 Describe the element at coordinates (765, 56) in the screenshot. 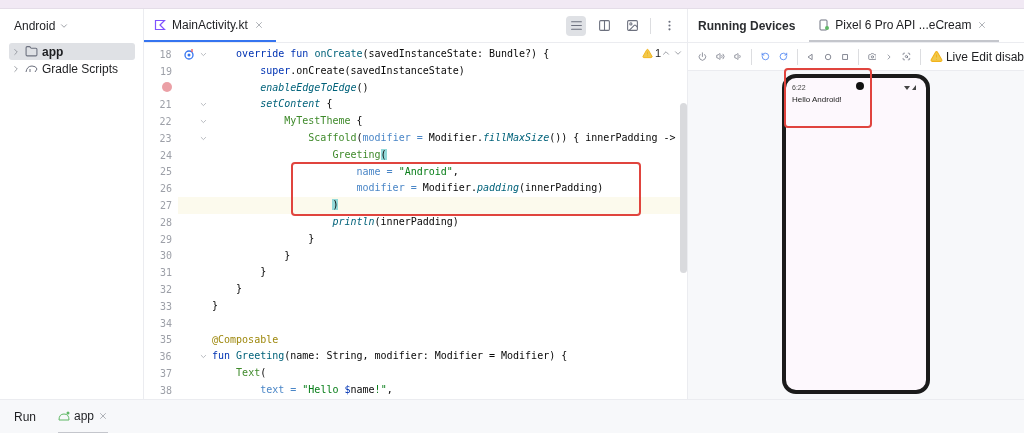

I see `rotate-left-icon` at that location.